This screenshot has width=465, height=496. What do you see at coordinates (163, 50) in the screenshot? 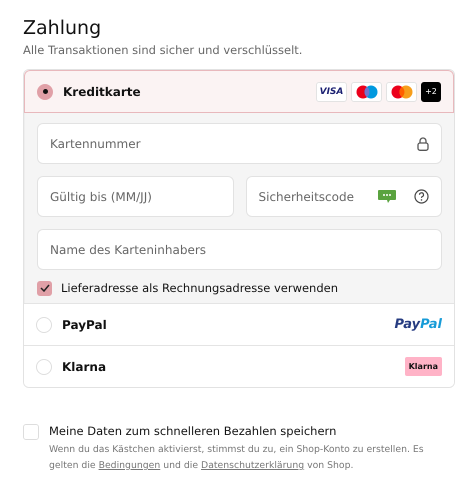
I see `security-note: Alle Transaktionen sind sicher und verschlüsselt.` at bounding box center [163, 50].